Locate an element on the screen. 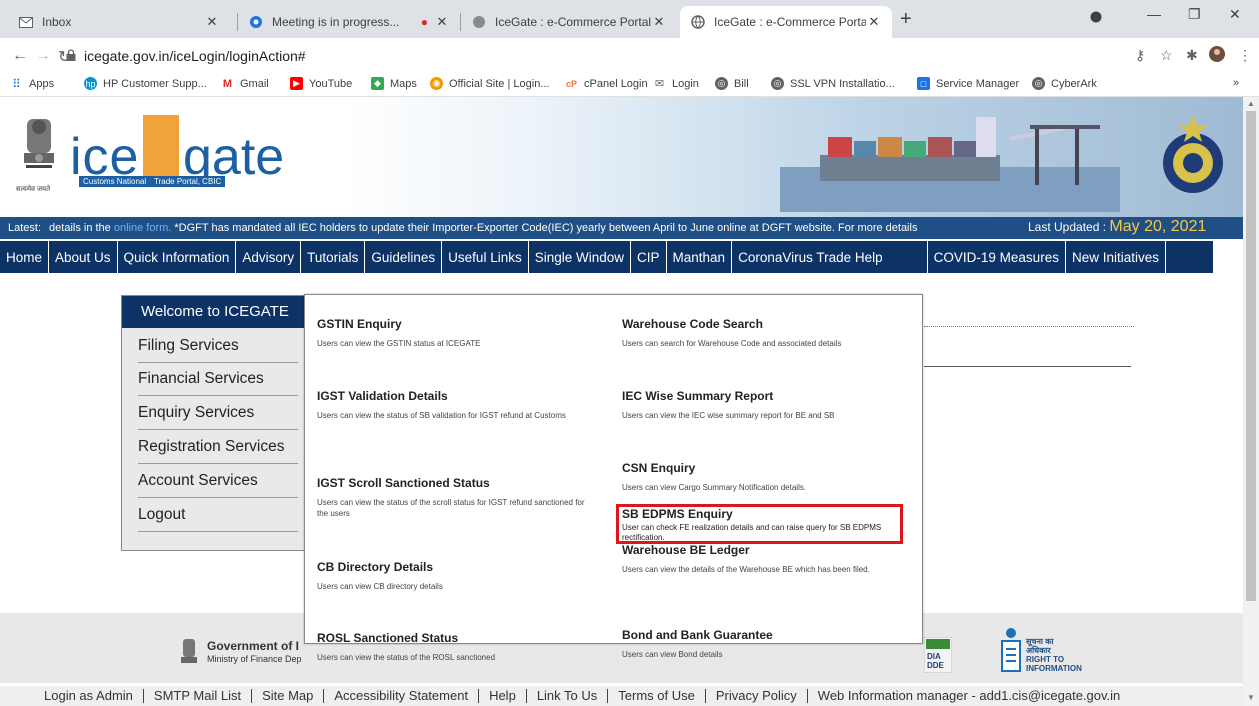 Image resolution: width=1259 pixels, height=706 pixels. tab-meeting: Meeting is in progress... ● ✕ is located at coordinates (349, 22).